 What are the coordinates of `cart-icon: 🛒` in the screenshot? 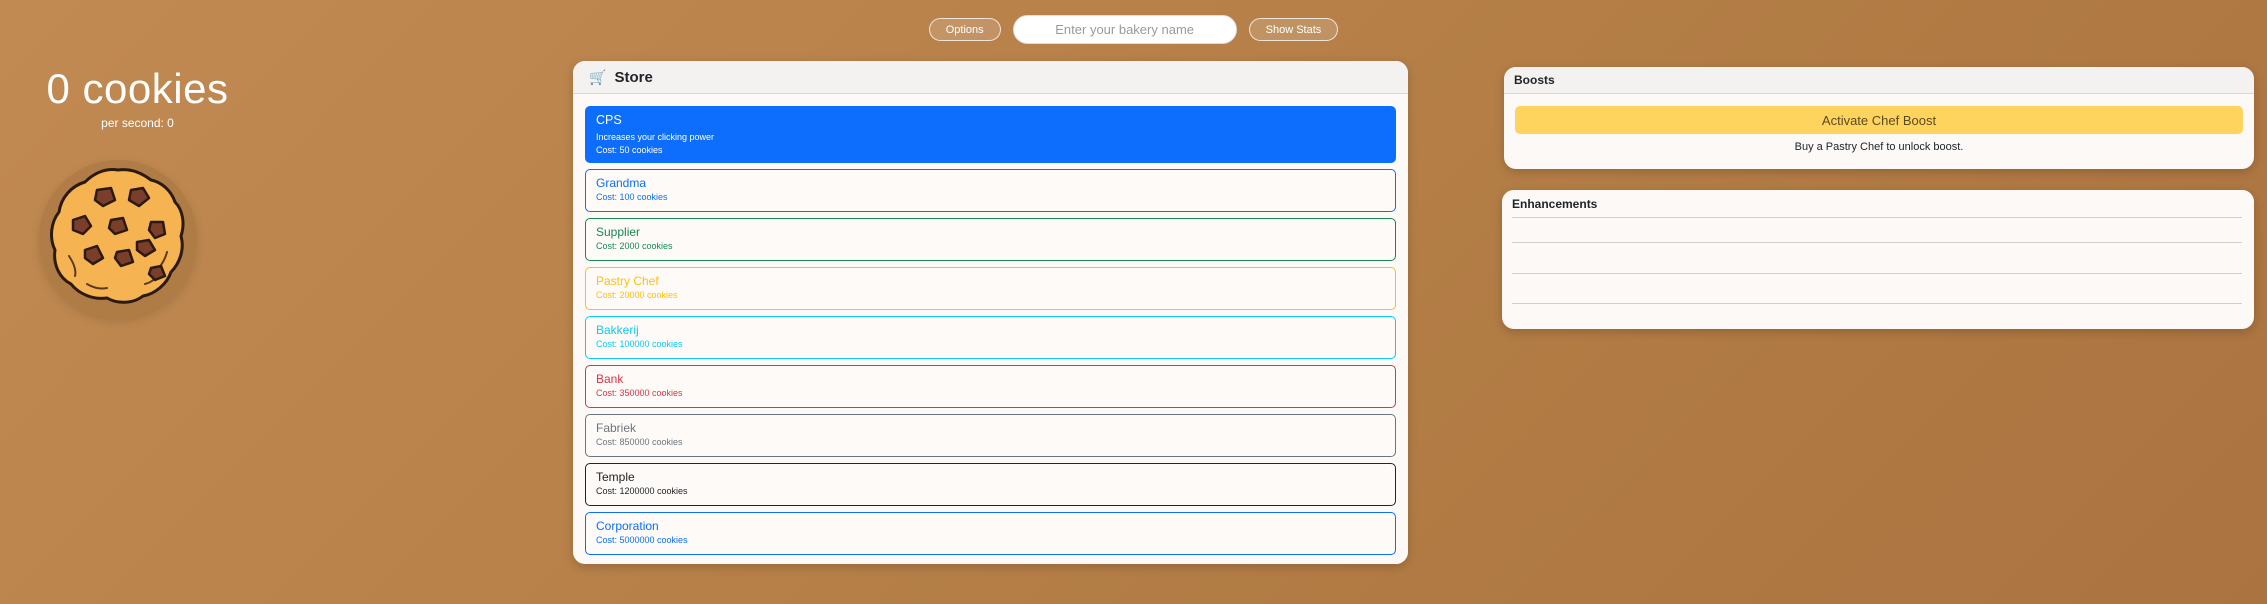 It's located at (598, 76).